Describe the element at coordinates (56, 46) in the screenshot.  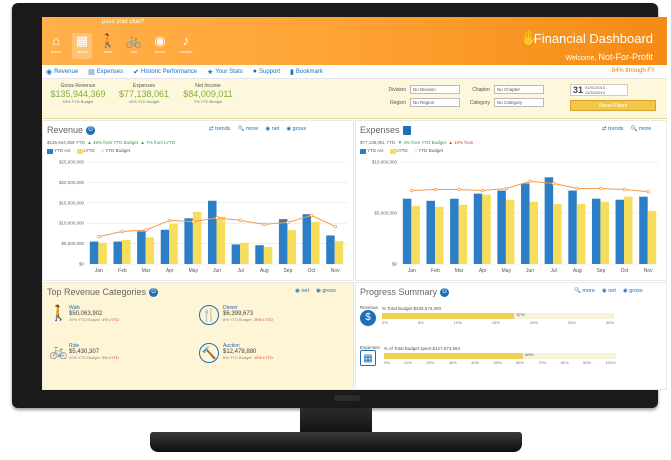
I see `nav-home: ⌂ home` at that location.